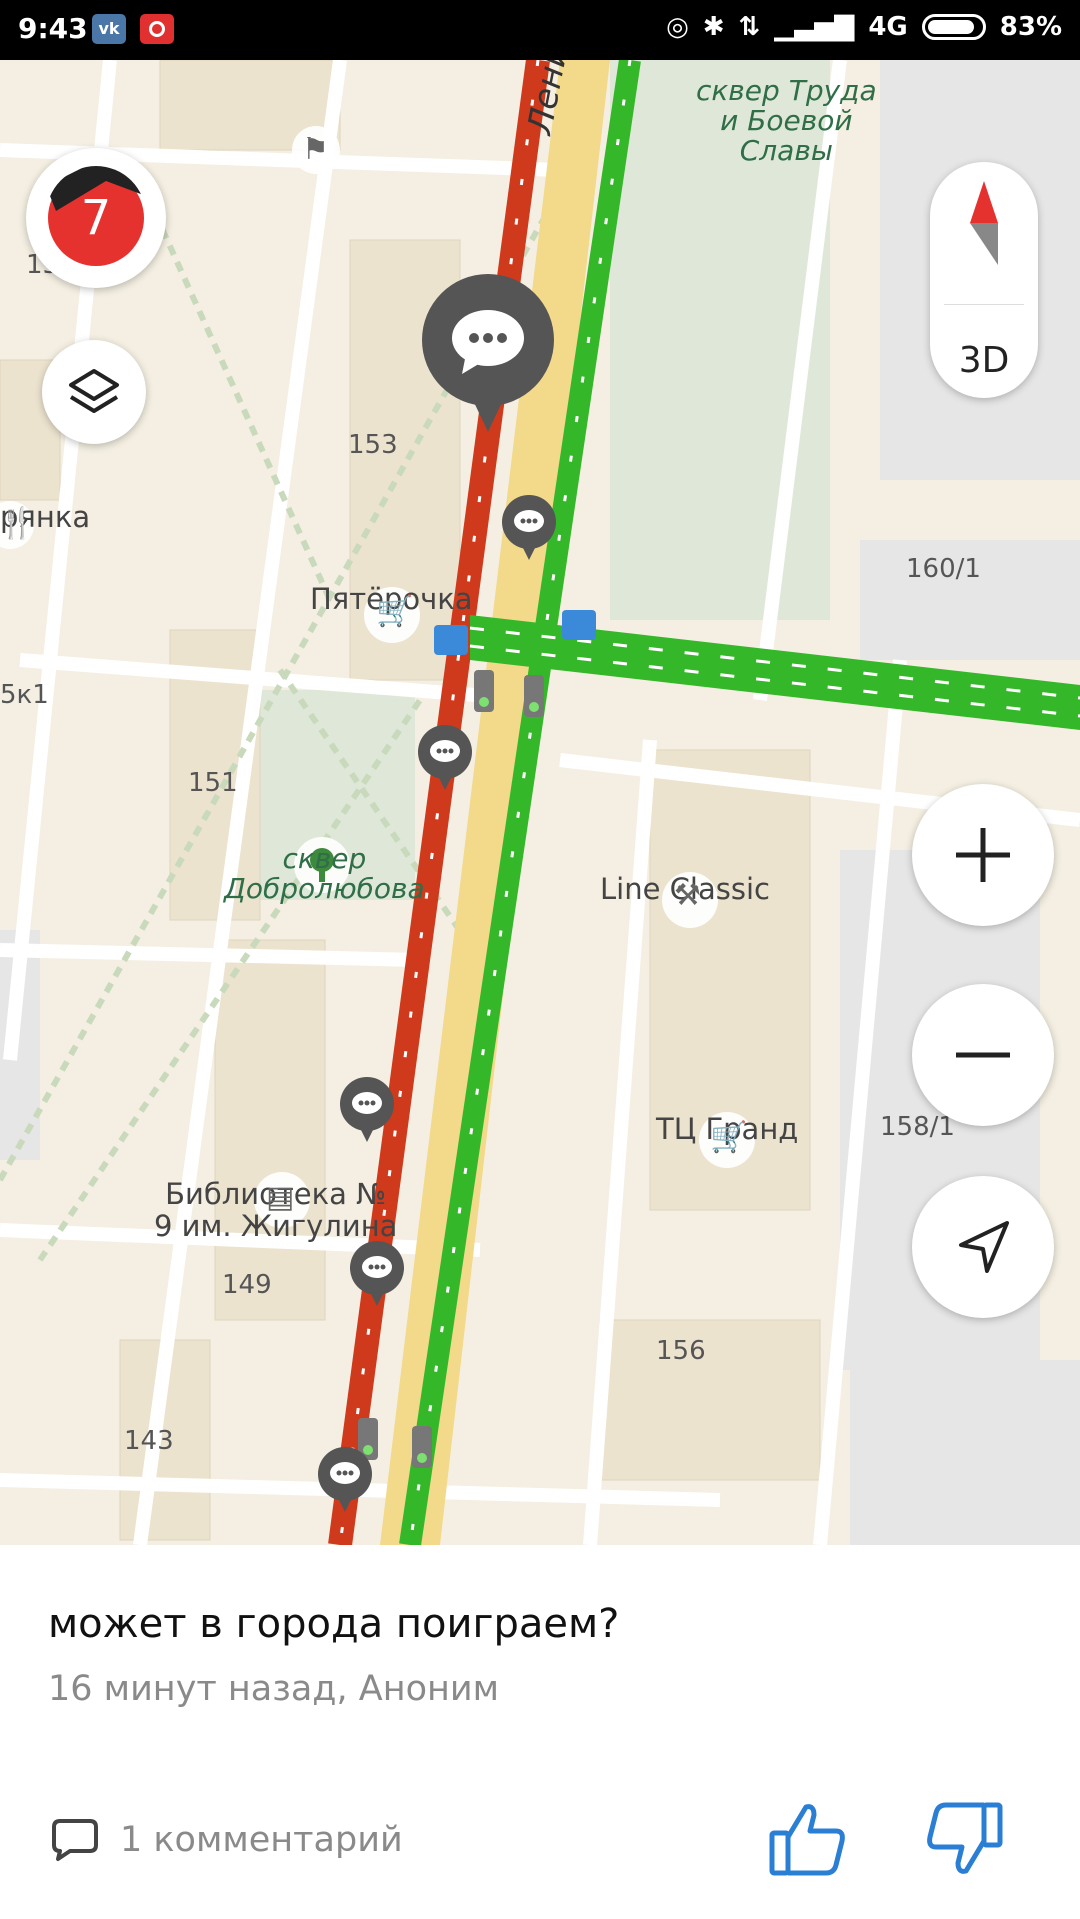 The width and height of the screenshot is (1080, 1919). I want to click on zoom-out-button, so click(983, 1055).